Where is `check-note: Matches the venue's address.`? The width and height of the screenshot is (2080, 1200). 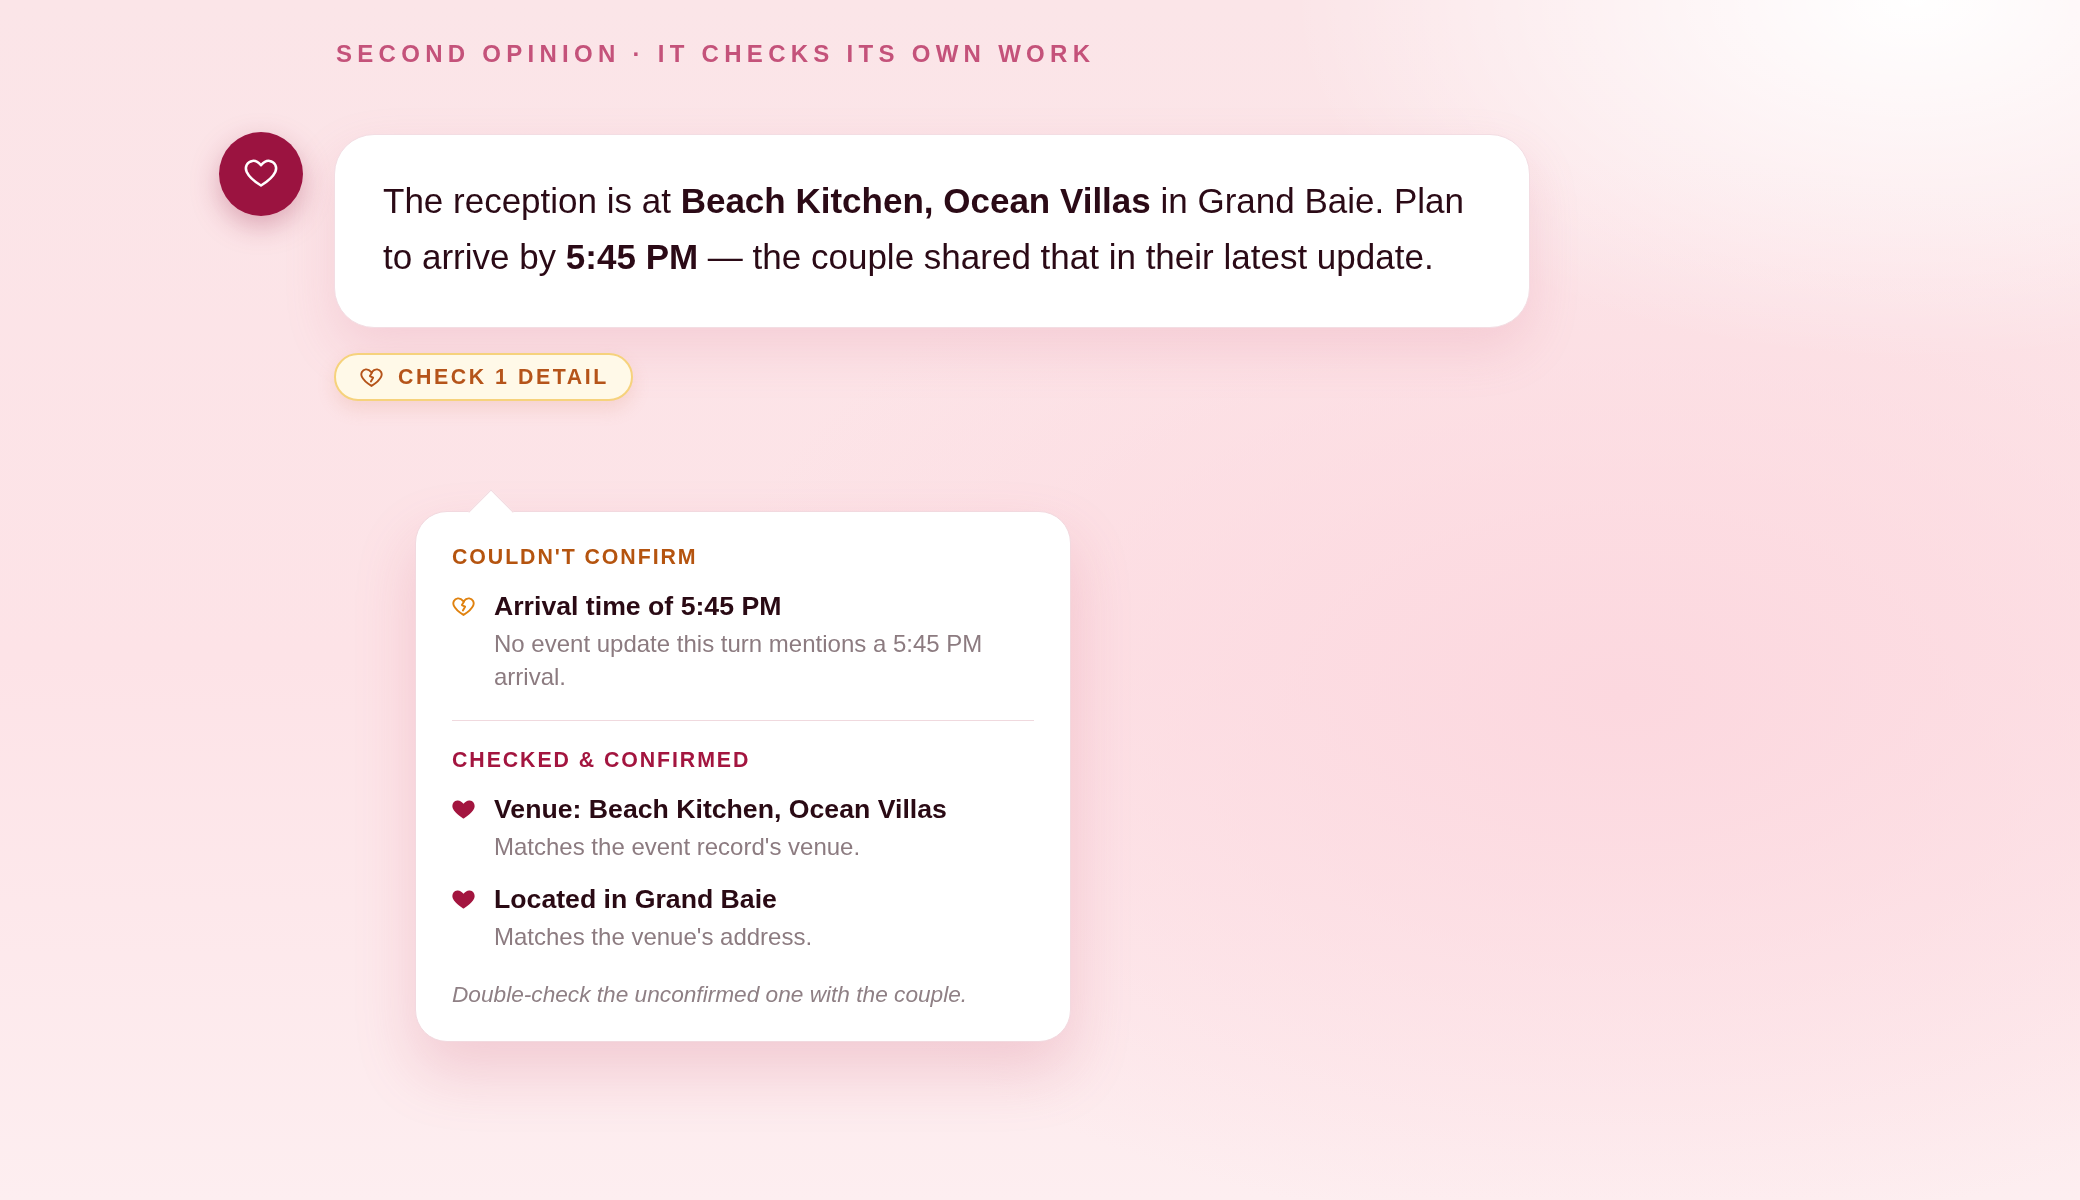 check-note: Matches the venue's address. is located at coordinates (653, 937).